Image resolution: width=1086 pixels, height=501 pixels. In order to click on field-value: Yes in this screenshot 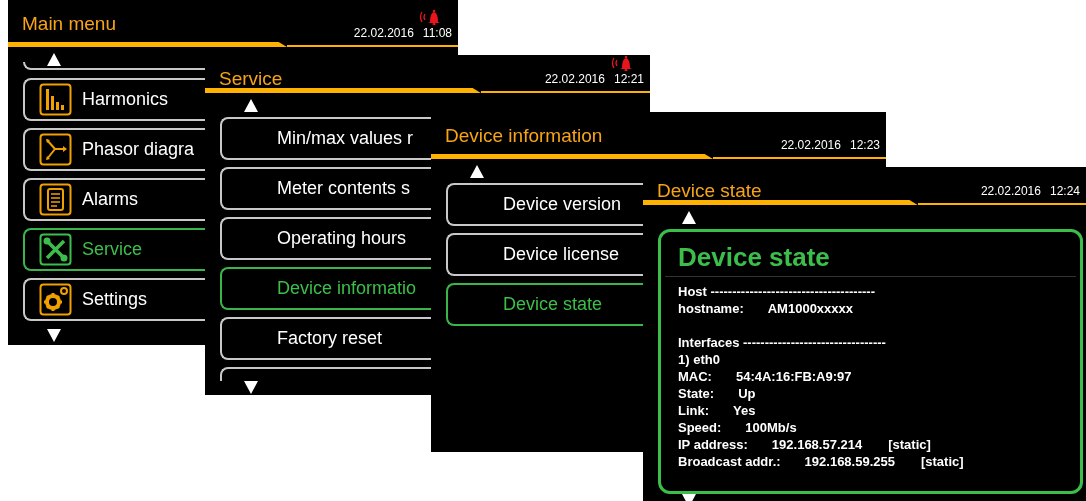, I will do `click(744, 410)`.